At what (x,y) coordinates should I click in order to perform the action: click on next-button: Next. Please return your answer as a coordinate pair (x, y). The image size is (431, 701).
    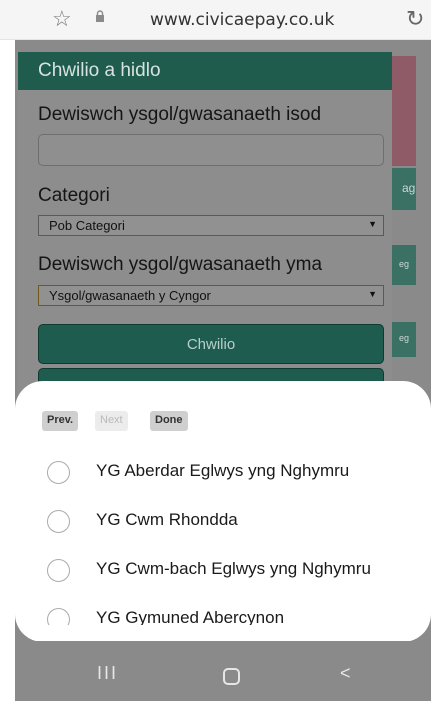
    Looking at the image, I should click on (111, 421).